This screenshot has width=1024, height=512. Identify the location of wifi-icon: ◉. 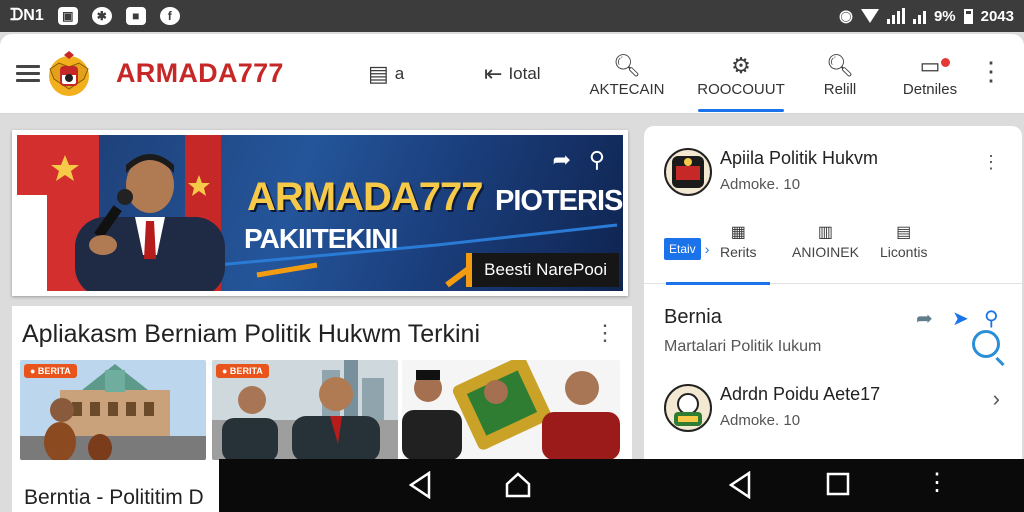
(845, 16).